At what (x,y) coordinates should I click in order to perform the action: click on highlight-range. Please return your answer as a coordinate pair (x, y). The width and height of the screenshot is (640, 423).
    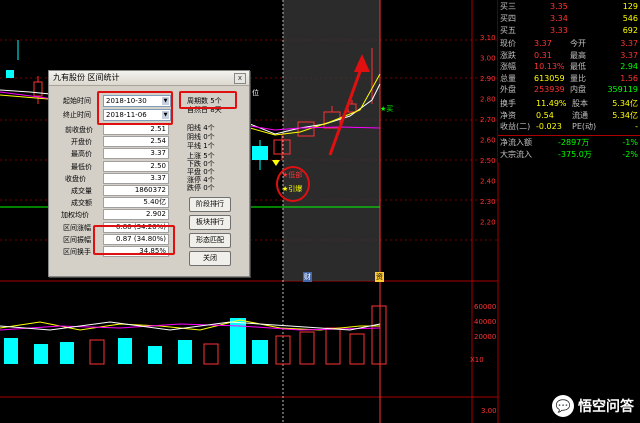
    Looking at the image, I should click on (134, 240).